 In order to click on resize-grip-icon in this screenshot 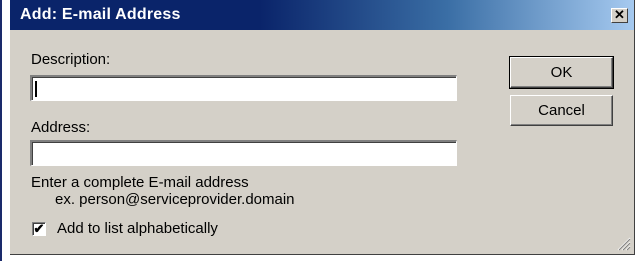, I will do `click(624, 244)`.